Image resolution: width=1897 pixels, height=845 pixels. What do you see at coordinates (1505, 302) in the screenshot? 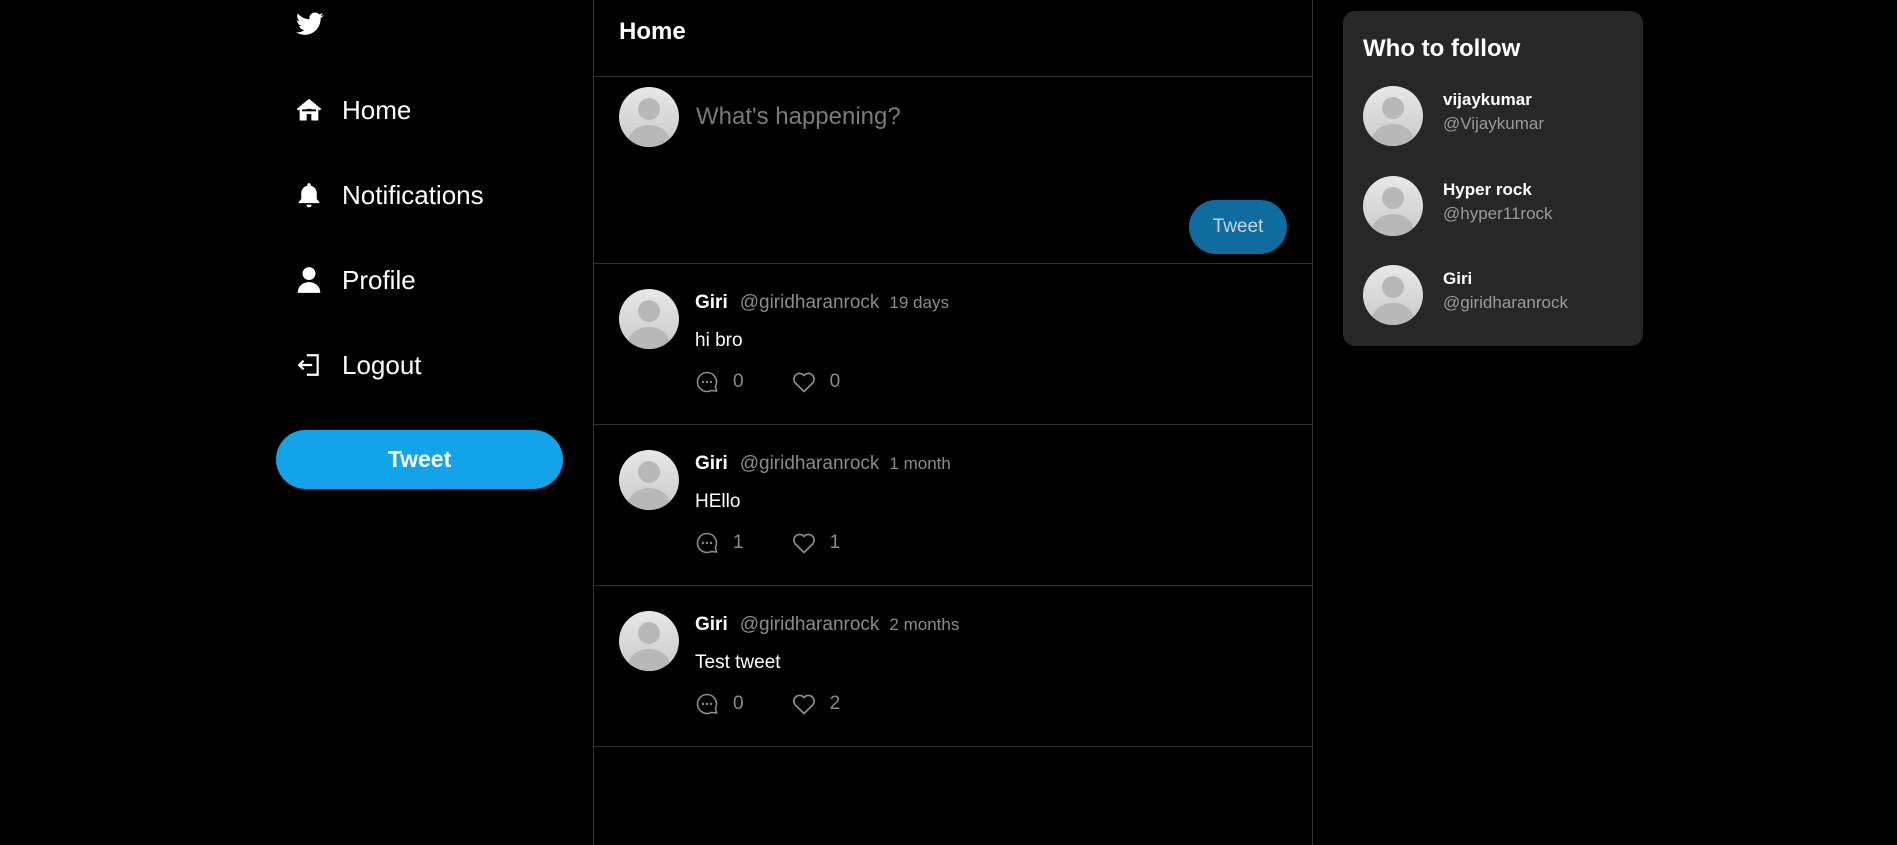
I see `suggestion-handle: @giridharanrock` at bounding box center [1505, 302].